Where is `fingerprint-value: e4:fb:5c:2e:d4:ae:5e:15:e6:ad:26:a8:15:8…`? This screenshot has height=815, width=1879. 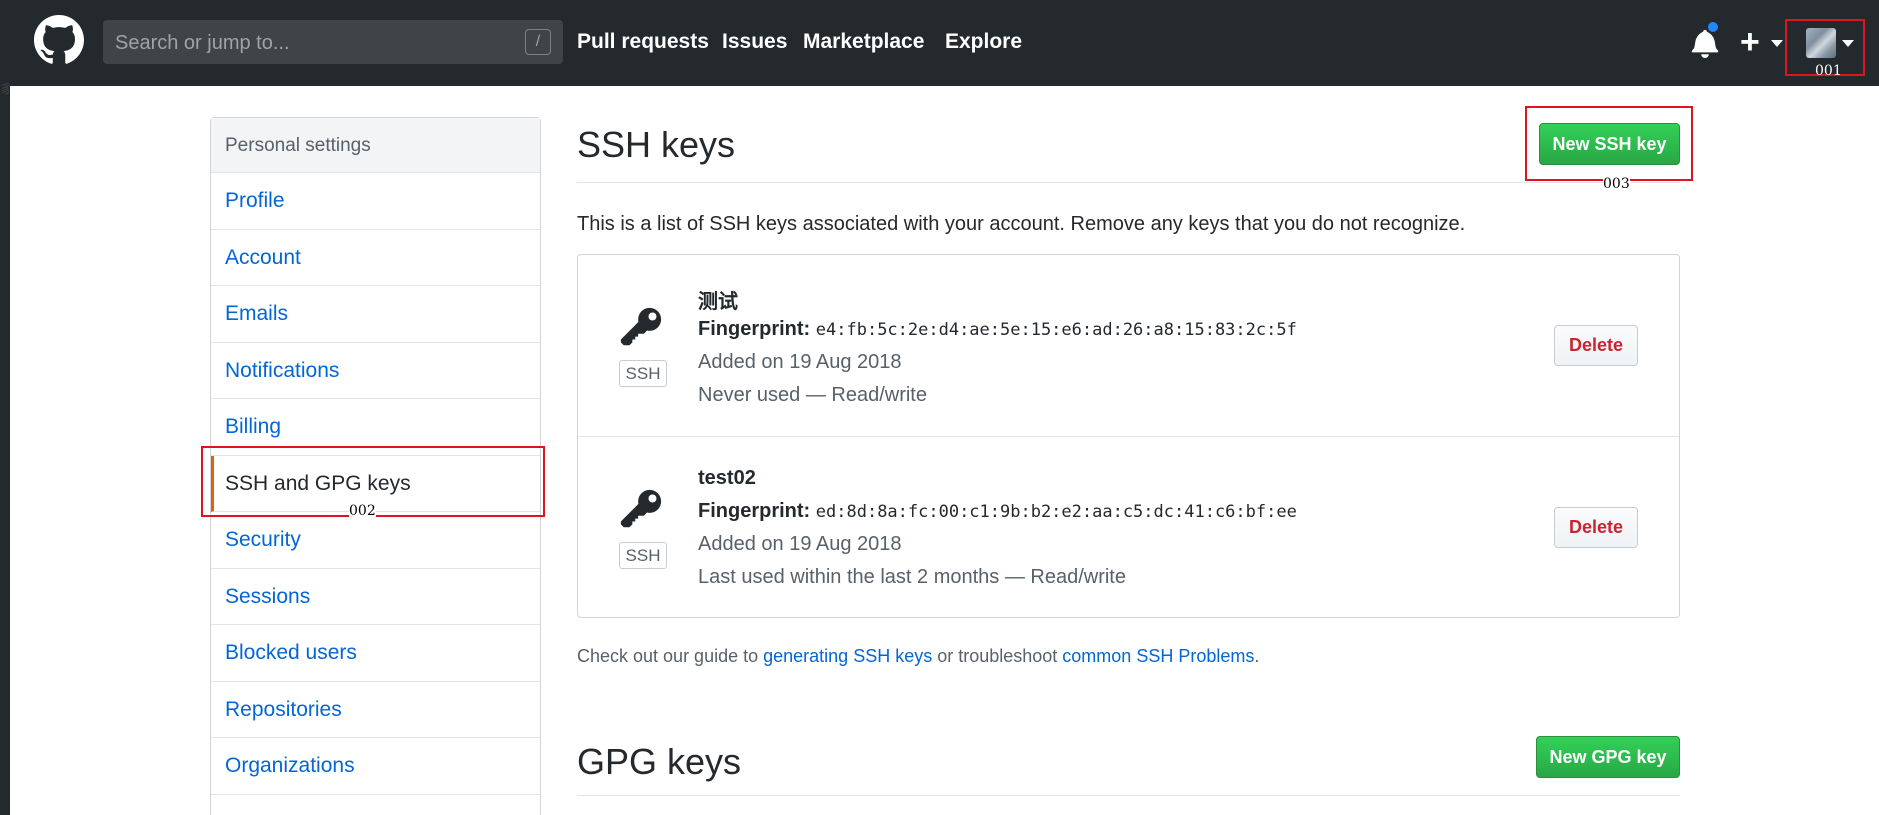
fingerprint-value: e4:fb:5c:2e:d4:ae:5e:15:e6:ad:26:a8:15:8… is located at coordinates (1056, 330).